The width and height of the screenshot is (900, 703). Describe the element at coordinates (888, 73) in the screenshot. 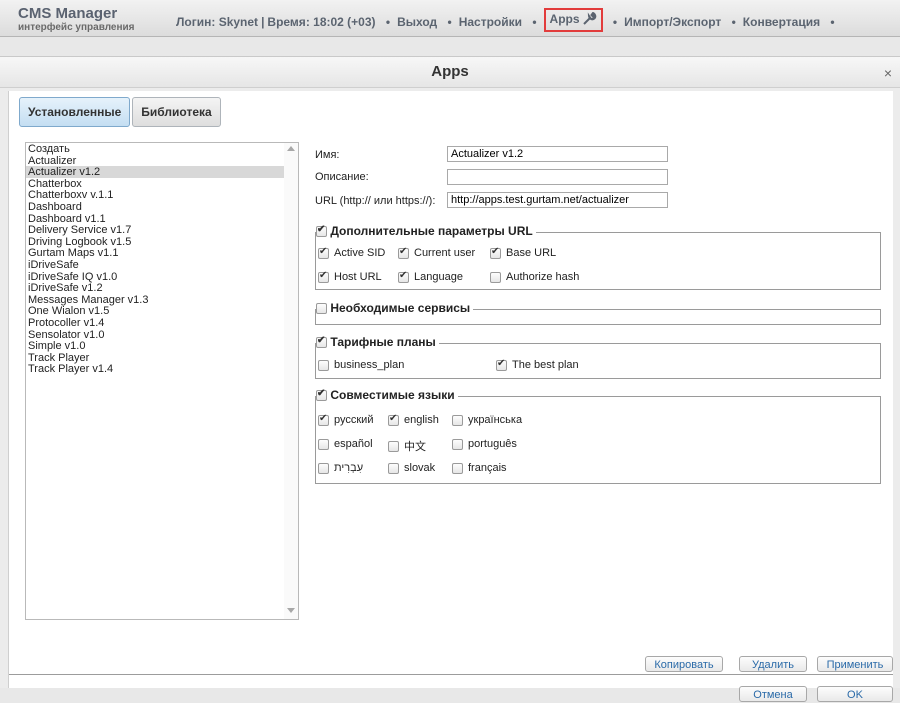

I see `close-icon: ×` at that location.